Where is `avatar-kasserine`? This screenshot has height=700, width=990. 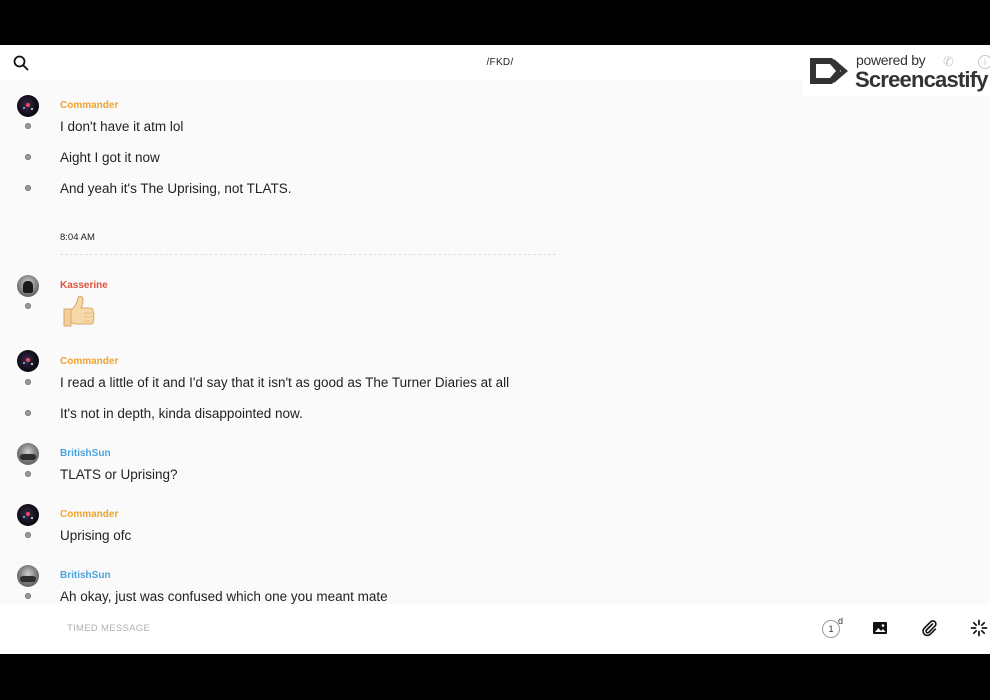 avatar-kasserine is located at coordinates (28, 286).